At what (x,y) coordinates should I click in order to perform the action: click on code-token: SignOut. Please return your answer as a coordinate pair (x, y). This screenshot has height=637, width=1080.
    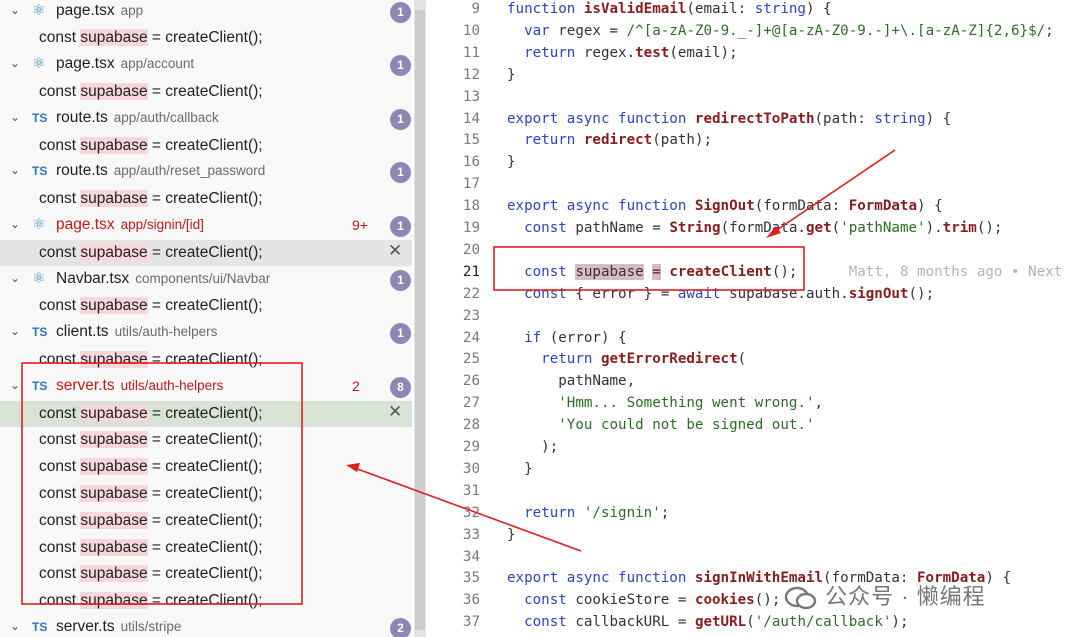
    Looking at the image, I should click on (724, 206).